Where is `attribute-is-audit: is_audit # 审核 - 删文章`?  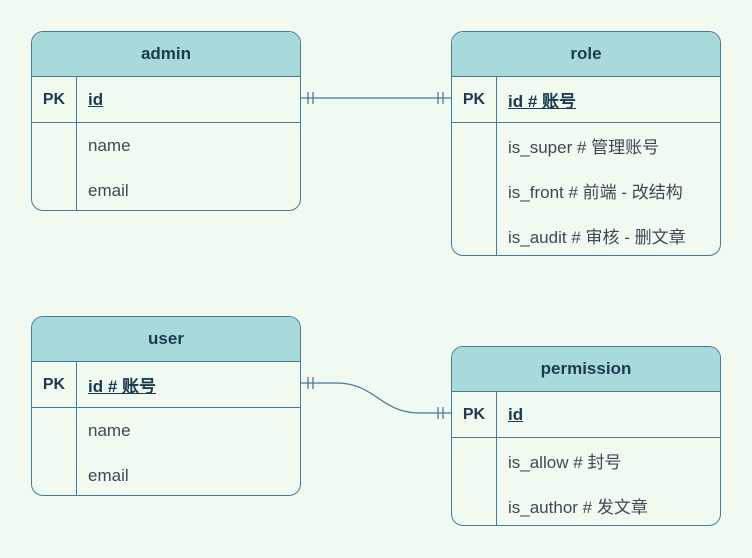
attribute-is-audit: is_audit # 审核 - 删文章 is located at coordinates (597, 237).